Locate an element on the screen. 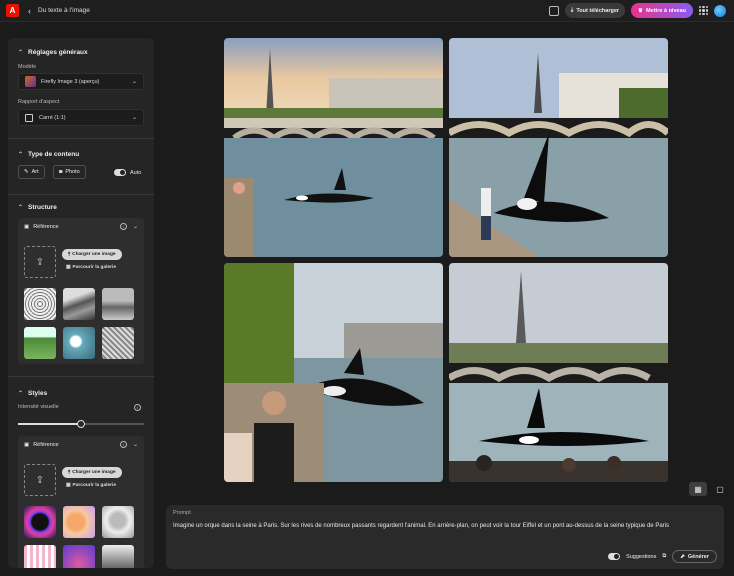 The height and width of the screenshot is (576, 734). structure-upload-button: ⤒ Charger une image is located at coordinates (92, 254).